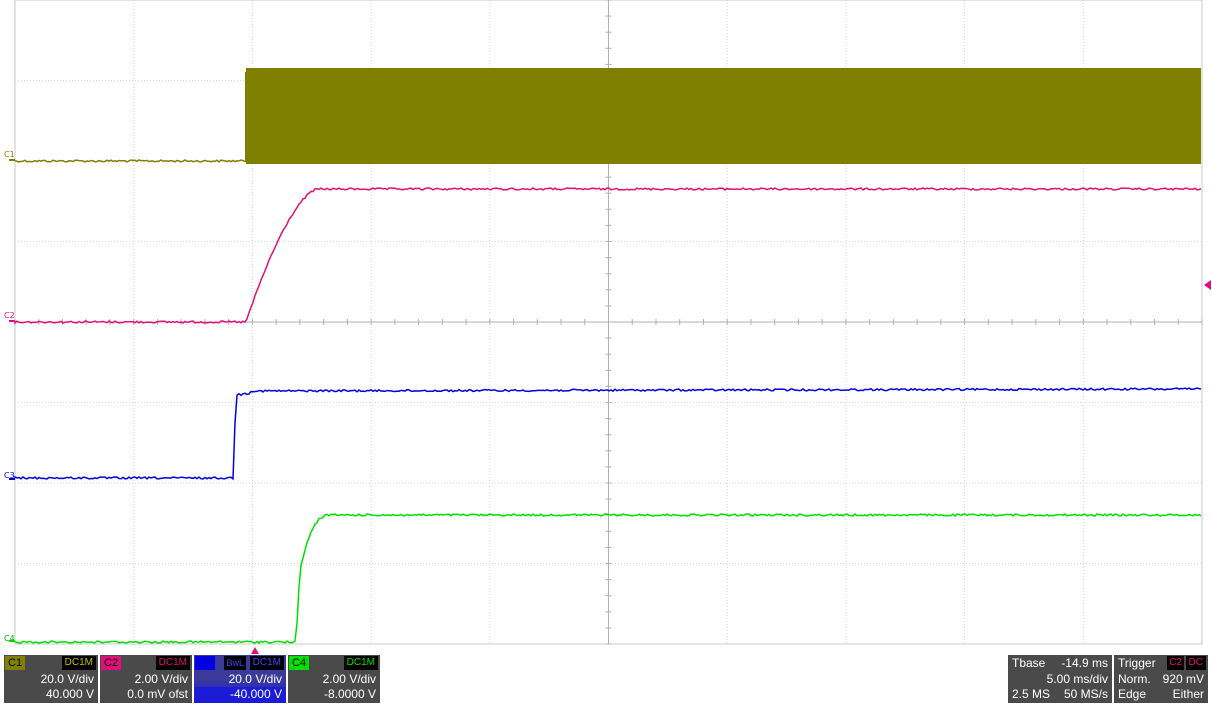 Image resolution: width=1212 pixels, height=704 pixels. Describe the element at coordinates (1077, 679) in the screenshot. I see `timebase-scale: 5.00 ms/div` at that location.